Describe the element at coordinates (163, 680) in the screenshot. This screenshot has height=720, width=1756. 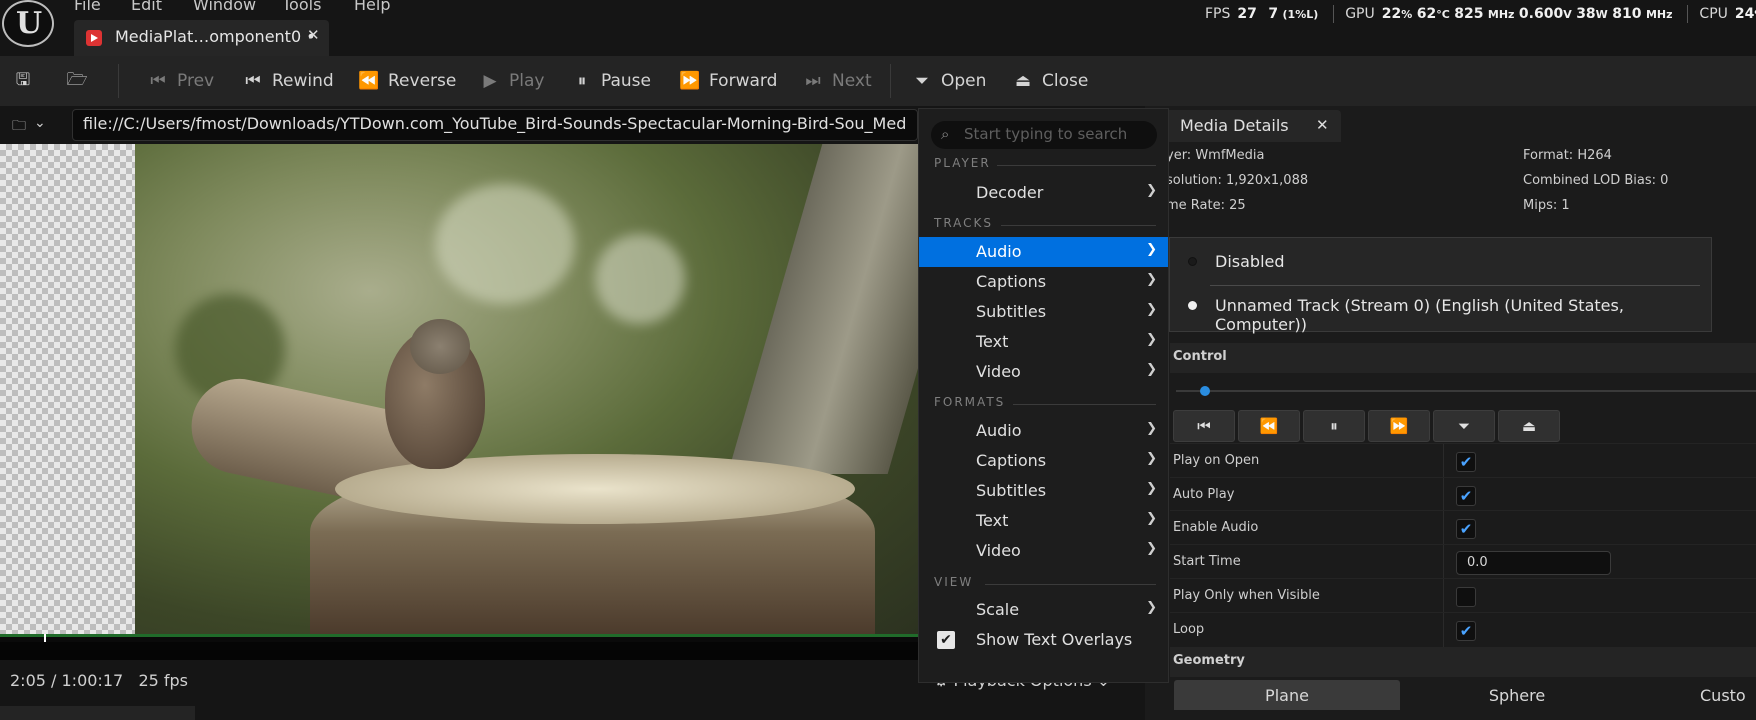
I see `fps-display: 25 fps` at that location.